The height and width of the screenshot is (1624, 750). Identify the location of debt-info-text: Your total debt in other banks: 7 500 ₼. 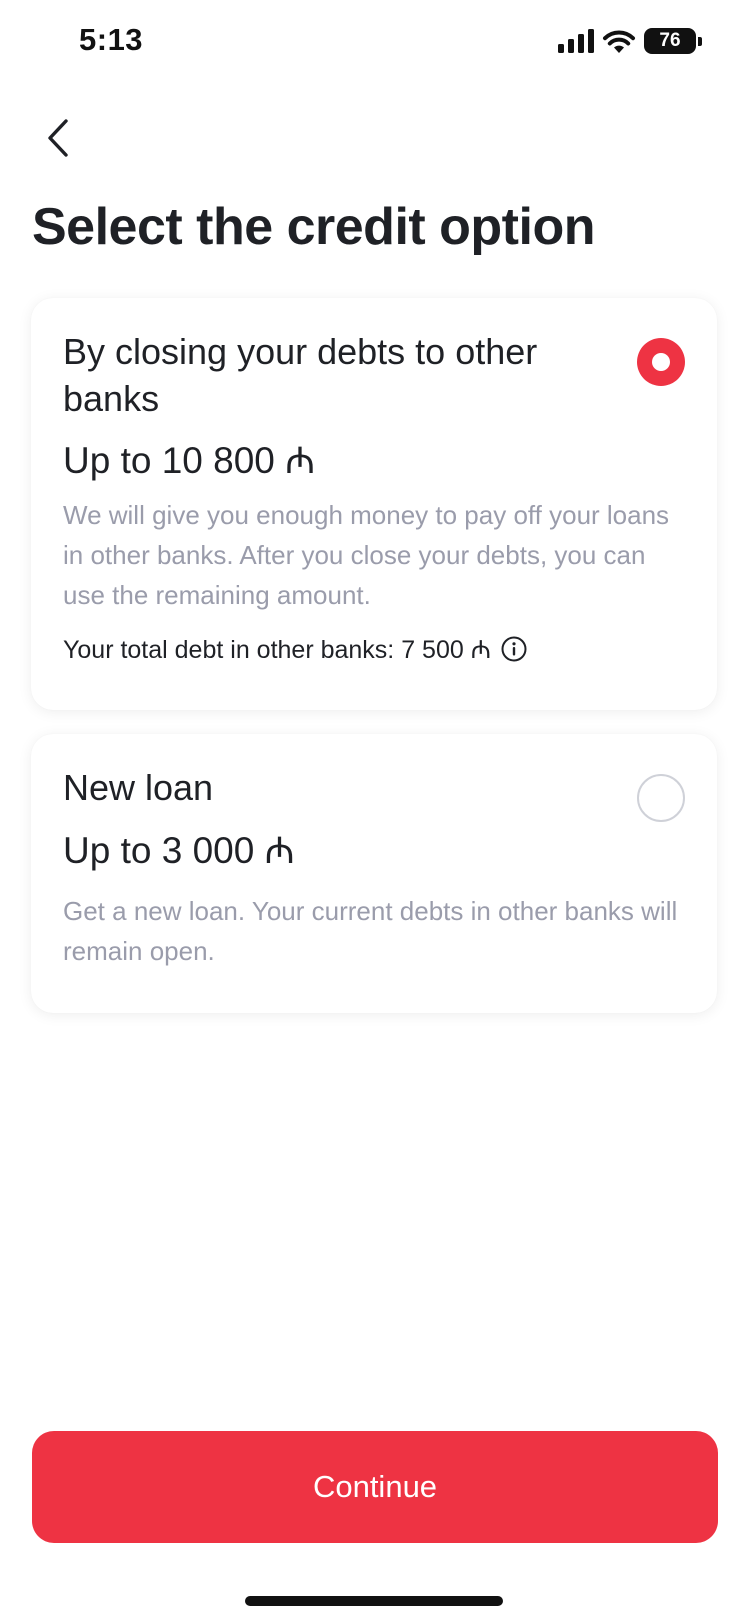
(277, 650).